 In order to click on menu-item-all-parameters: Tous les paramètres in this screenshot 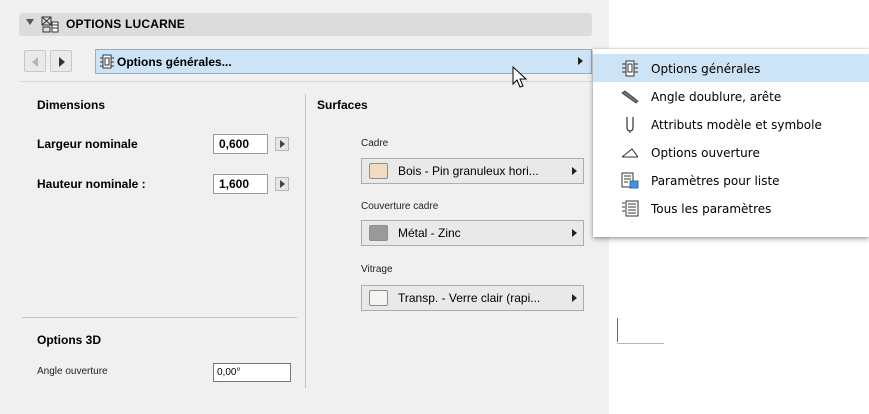, I will do `click(731, 208)`.